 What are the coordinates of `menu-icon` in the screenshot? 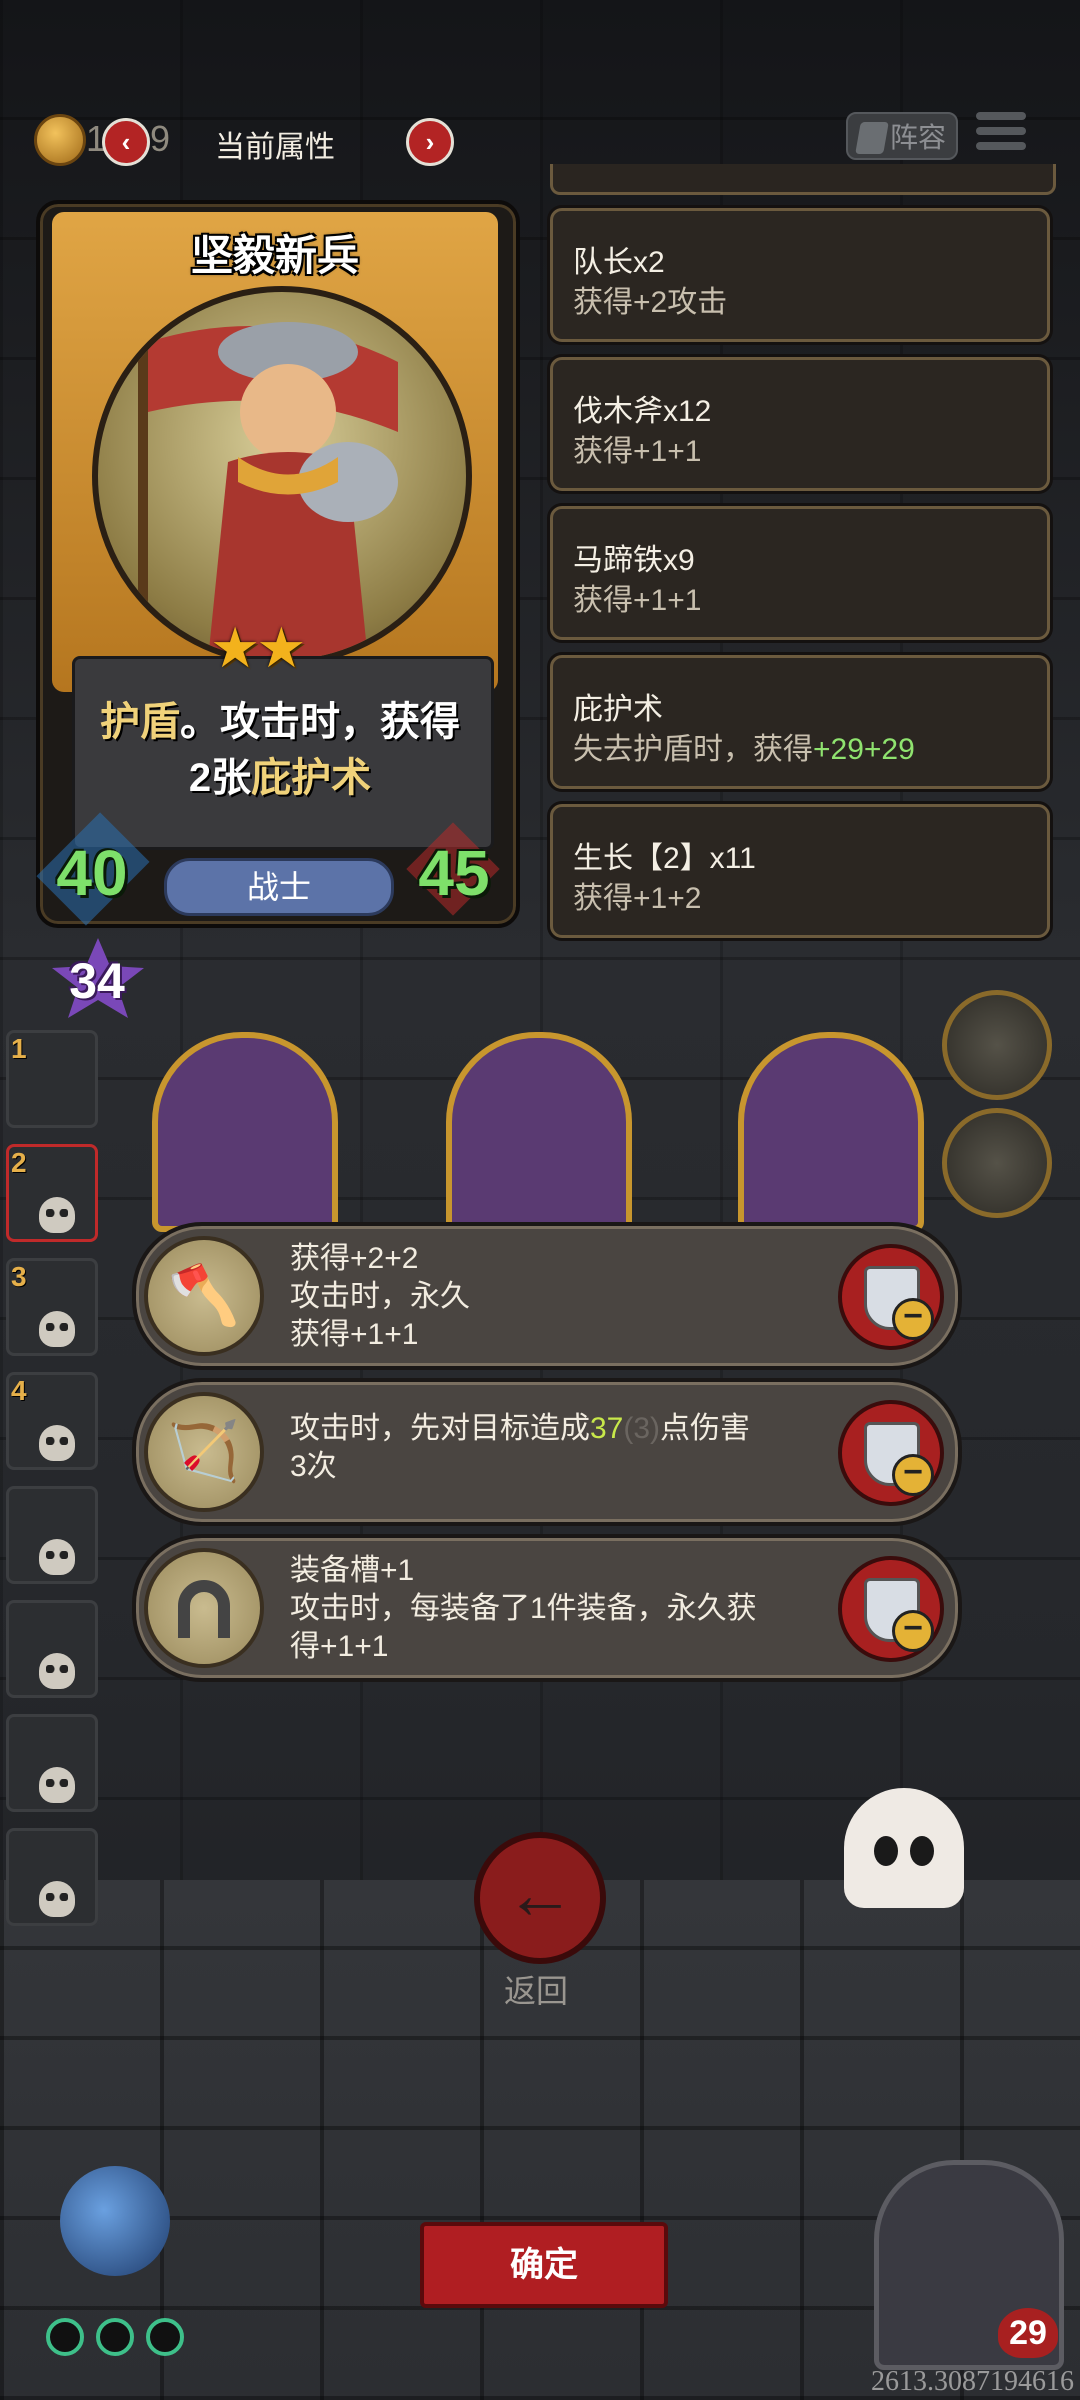 It's located at (1001, 116).